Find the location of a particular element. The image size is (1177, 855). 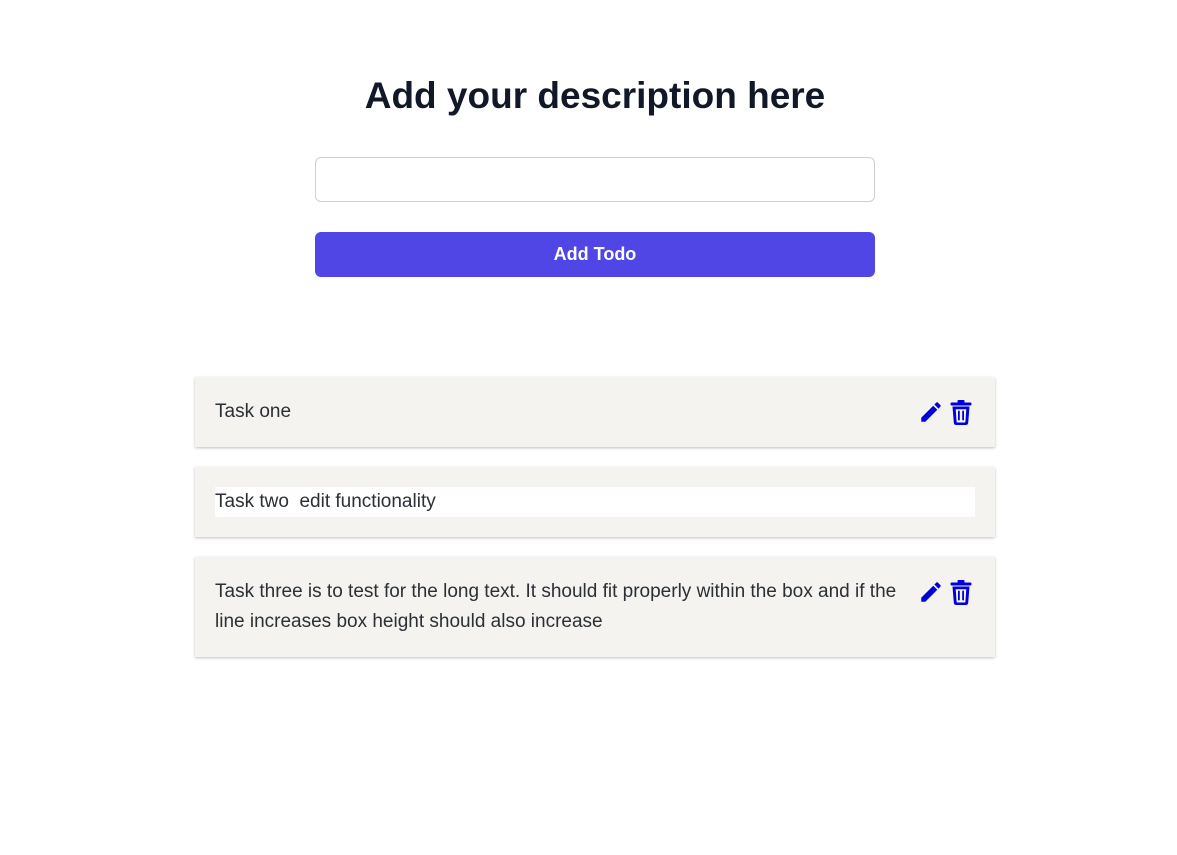

todo-description-input is located at coordinates (595, 179).